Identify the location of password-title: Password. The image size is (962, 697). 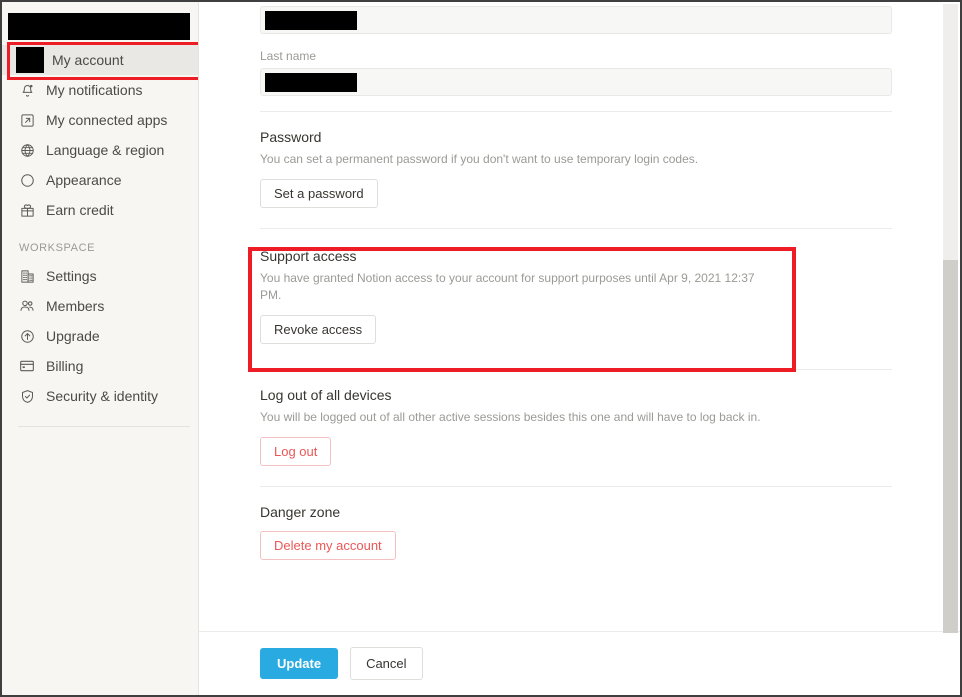
(291, 137).